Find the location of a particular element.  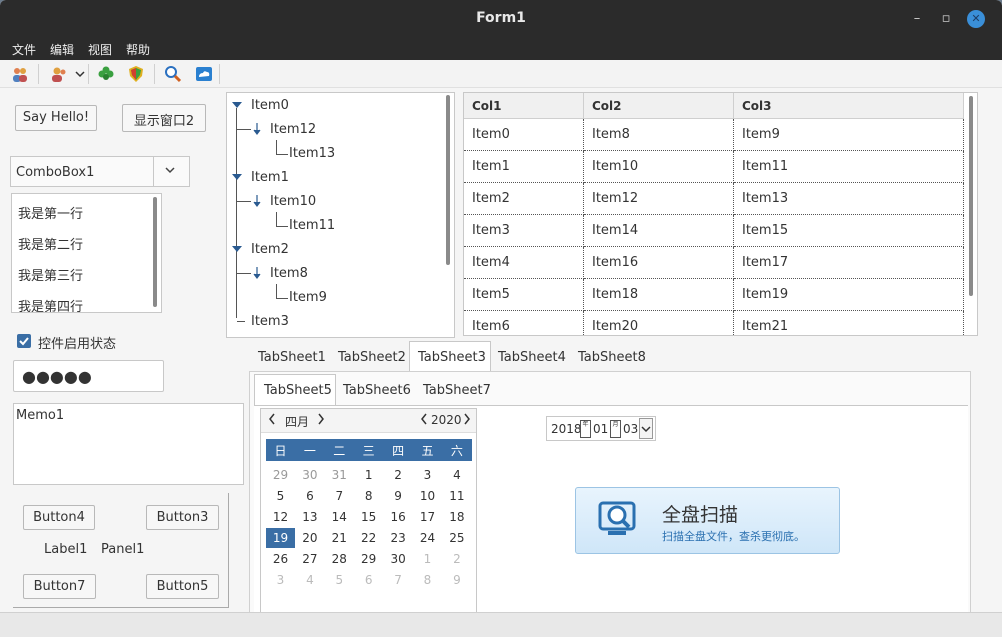

calendar-day: 14 is located at coordinates (339, 517).